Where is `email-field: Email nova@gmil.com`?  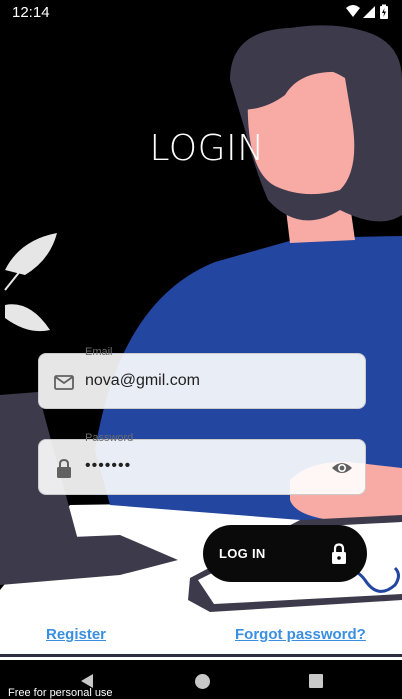
email-field: Email nova@gmil.com is located at coordinates (202, 377).